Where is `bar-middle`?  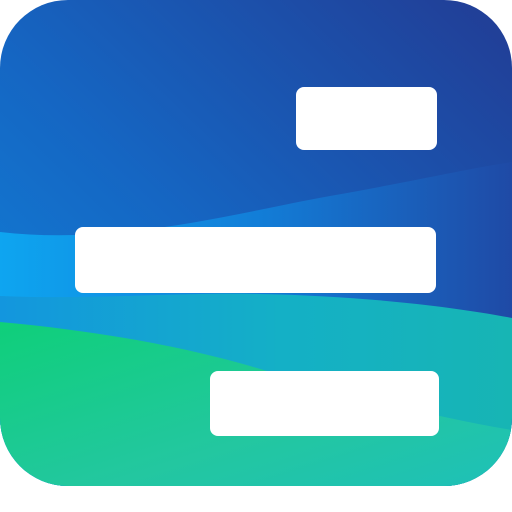 bar-middle is located at coordinates (255, 260).